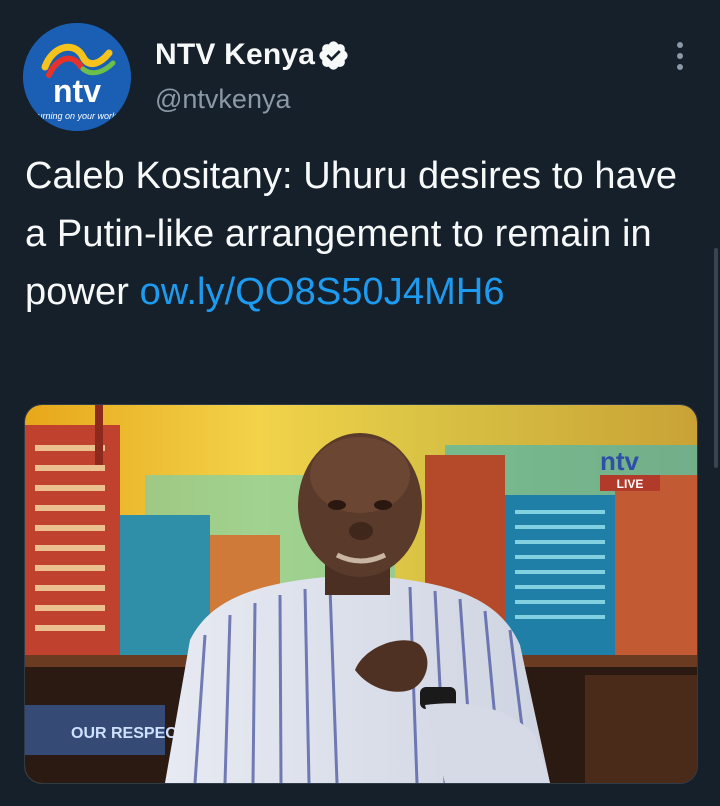  What do you see at coordinates (322, 292) in the screenshot?
I see `tweet-link: ow.ly/QO8S50J4MH6` at bounding box center [322, 292].